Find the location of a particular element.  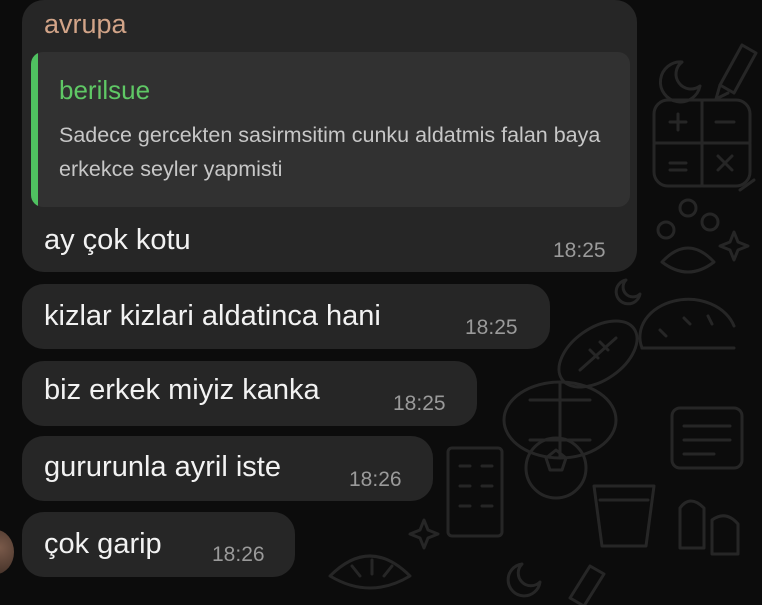

message-bubble: gururunla ayril iste 18:26 is located at coordinates (227, 468).